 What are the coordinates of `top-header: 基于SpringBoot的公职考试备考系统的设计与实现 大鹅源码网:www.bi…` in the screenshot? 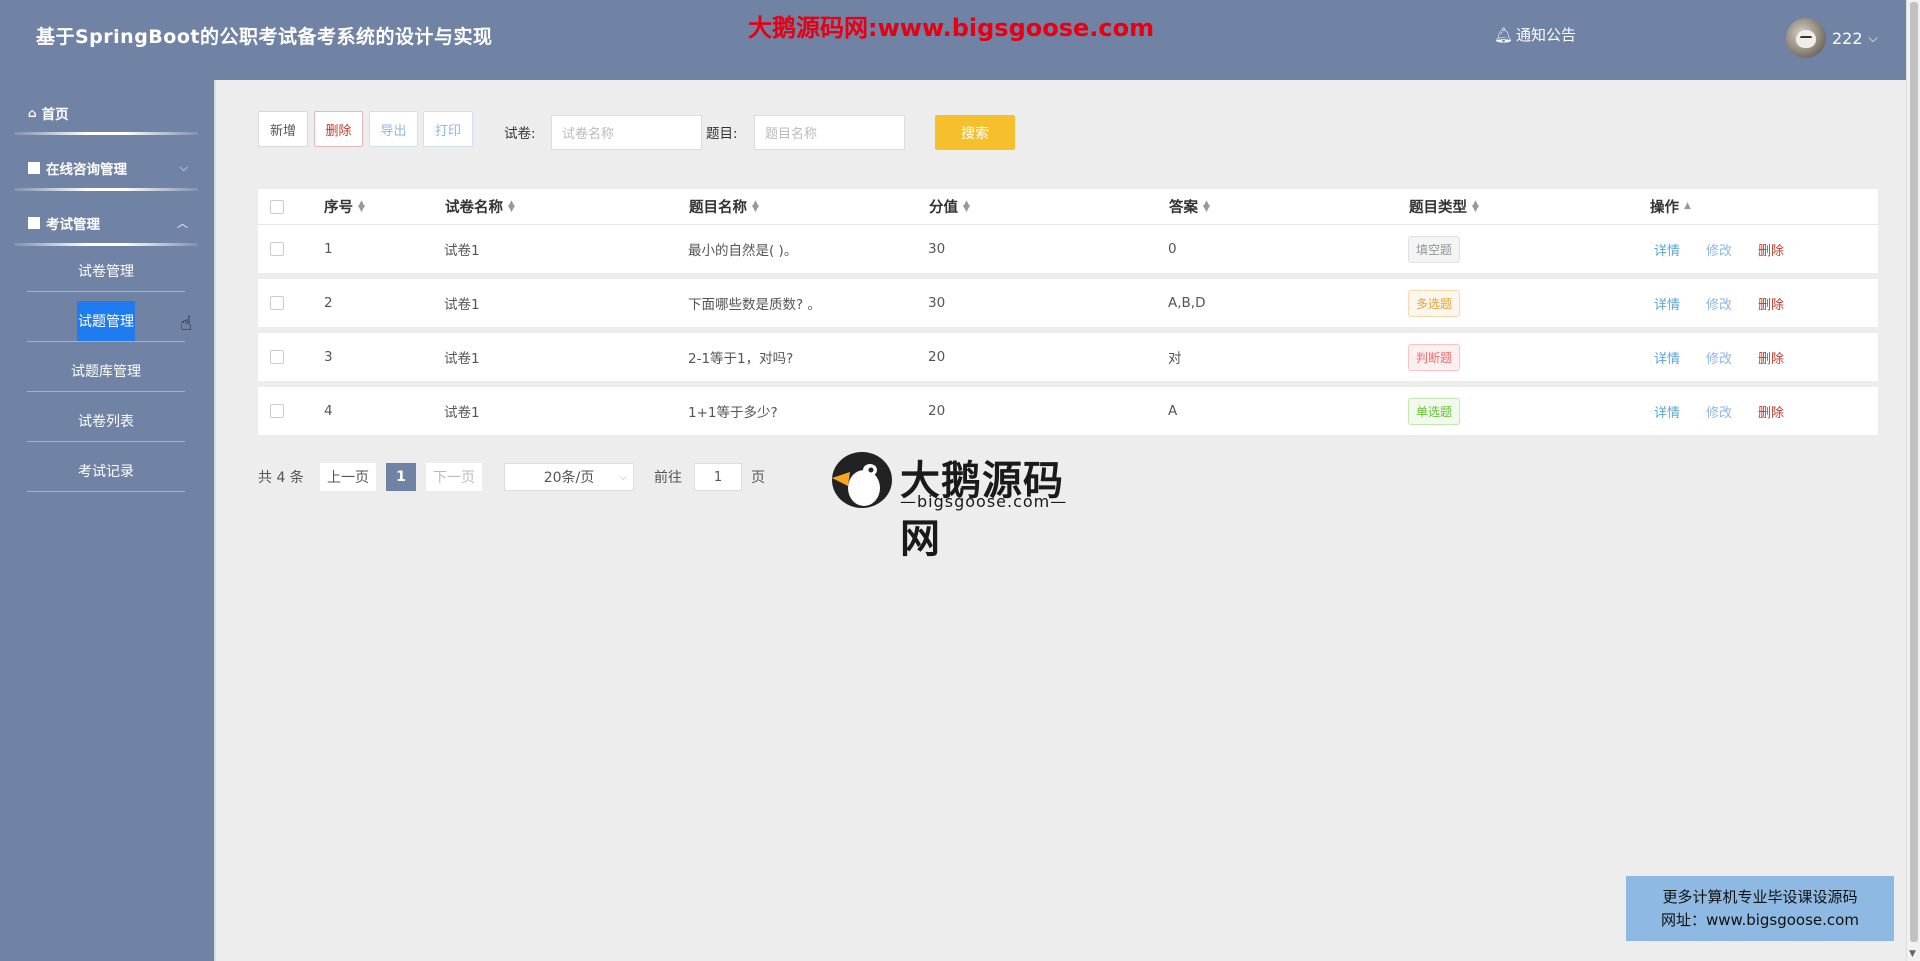 It's located at (953, 40).